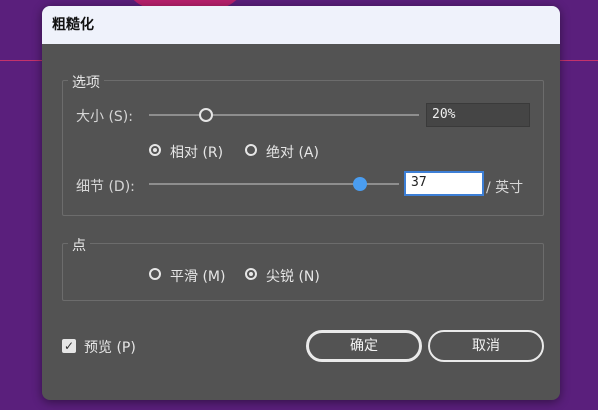 This screenshot has height=410, width=598. Describe the element at coordinates (251, 274) in the screenshot. I see `corner-radio` at that location.